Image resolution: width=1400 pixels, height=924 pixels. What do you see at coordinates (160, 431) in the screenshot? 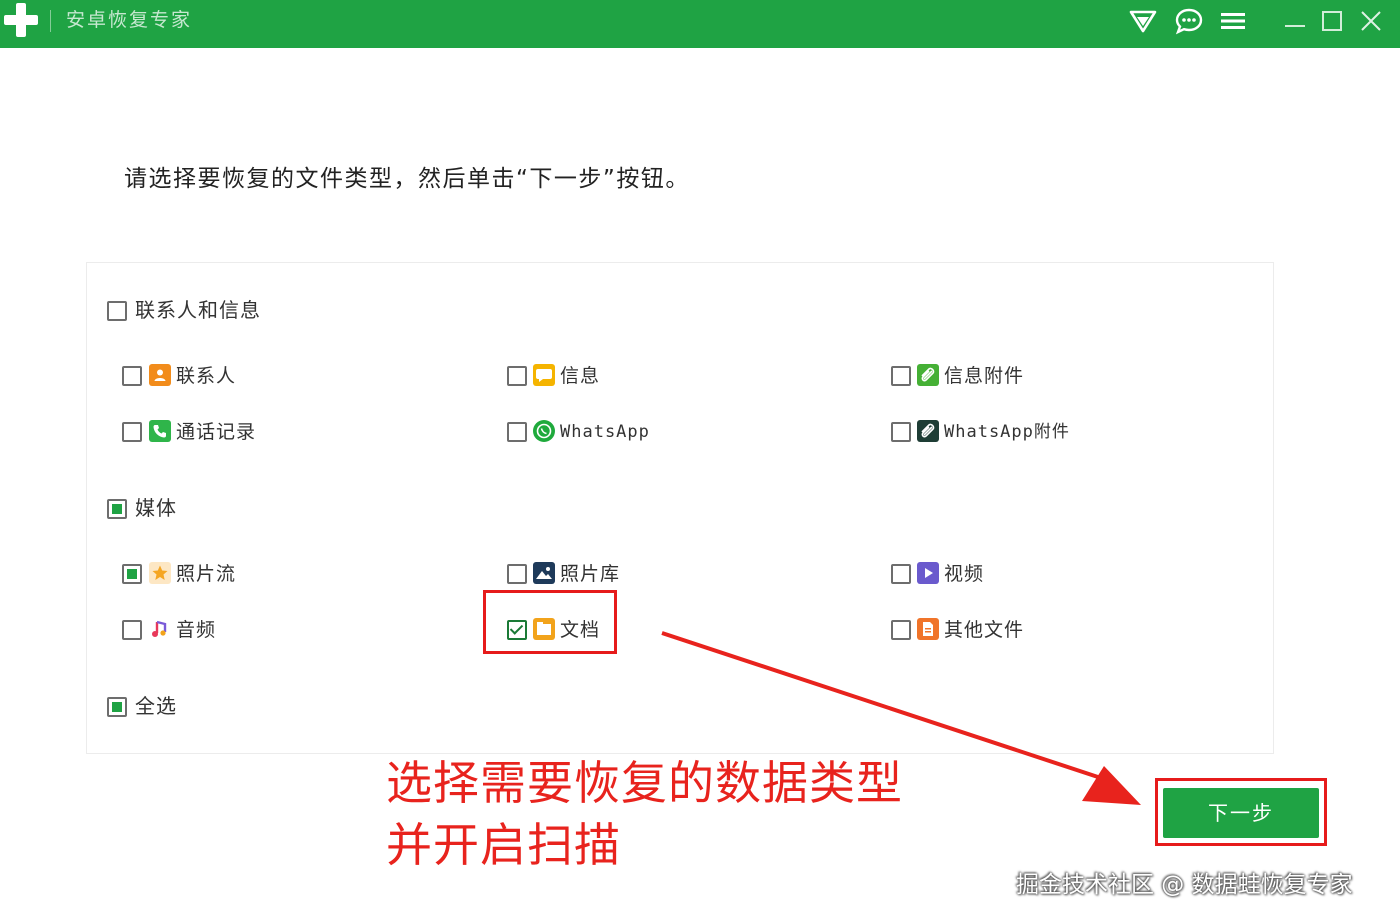
I see `phone-icon` at bounding box center [160, 431].